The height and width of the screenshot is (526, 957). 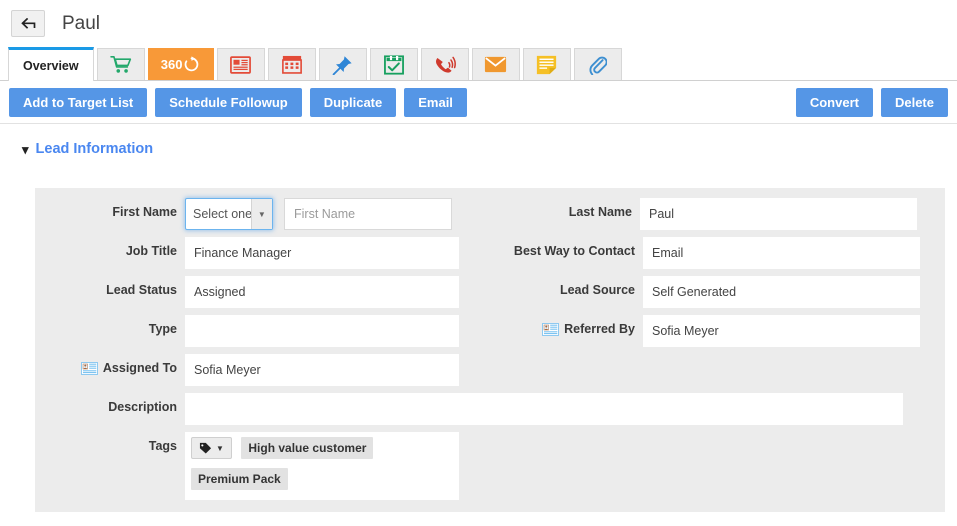 I want to click on field-first-name: First Name Select one ▼, so click(x=262, y=214).